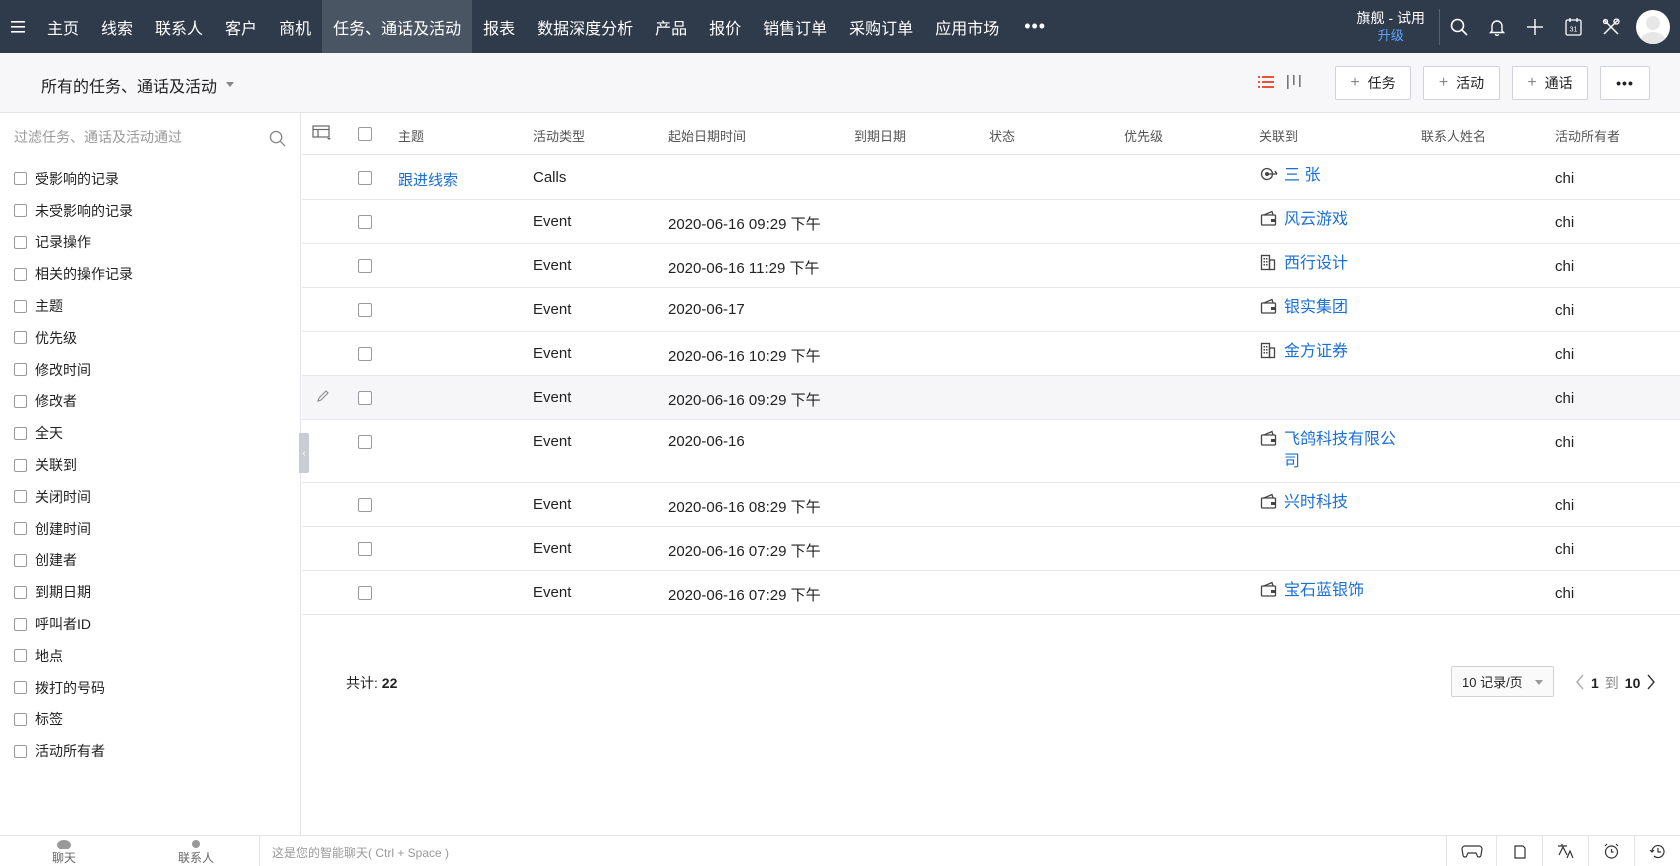 The image size is (1680, 866). What do you see at coordinates (179, 26) in the screenshot?
I see `nav-tab-2: 联系人` at bounding box center [179, 26].